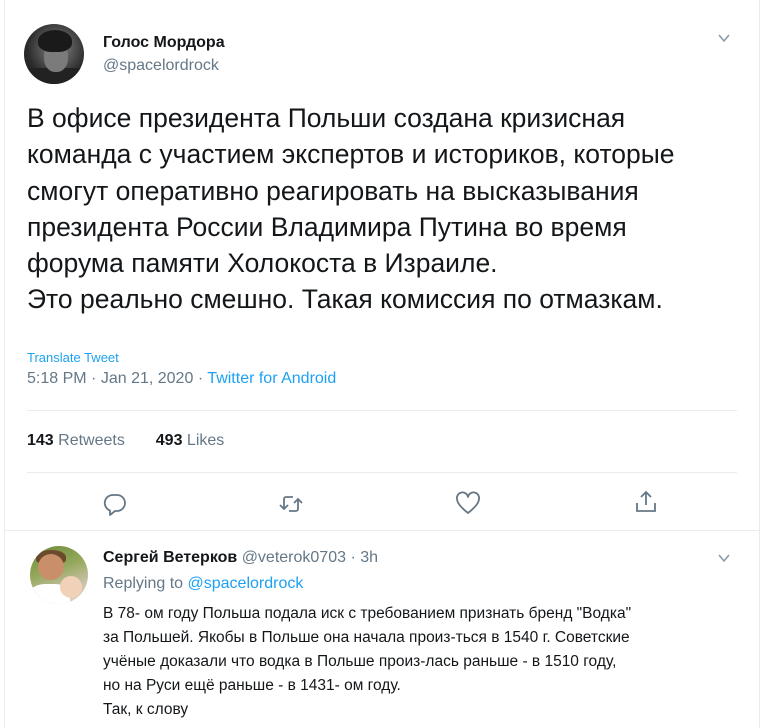 This screenshot has height=728, width=767. What do you see at coordinates (240, 558) in the screenshot?
I see `reply-header: Сергей Ветерков @veterok0703 · 3h` at bounding box center [240, 558].